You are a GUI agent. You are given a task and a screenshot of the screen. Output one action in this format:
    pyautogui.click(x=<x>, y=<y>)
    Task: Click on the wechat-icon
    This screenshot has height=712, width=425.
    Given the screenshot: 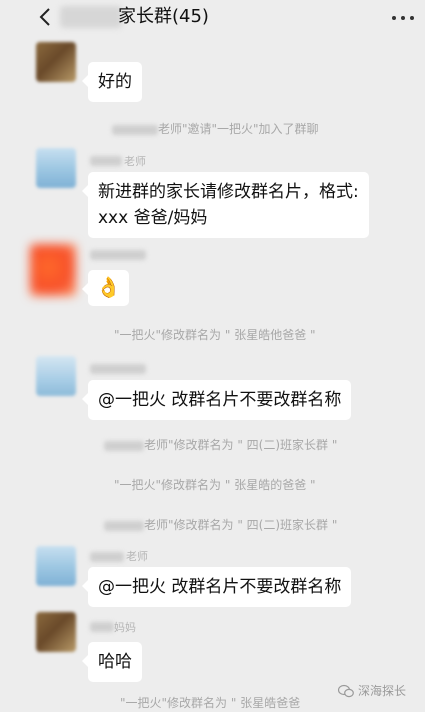 What is the action you would take?
    pyautogui.click(x=346, y=690)
    